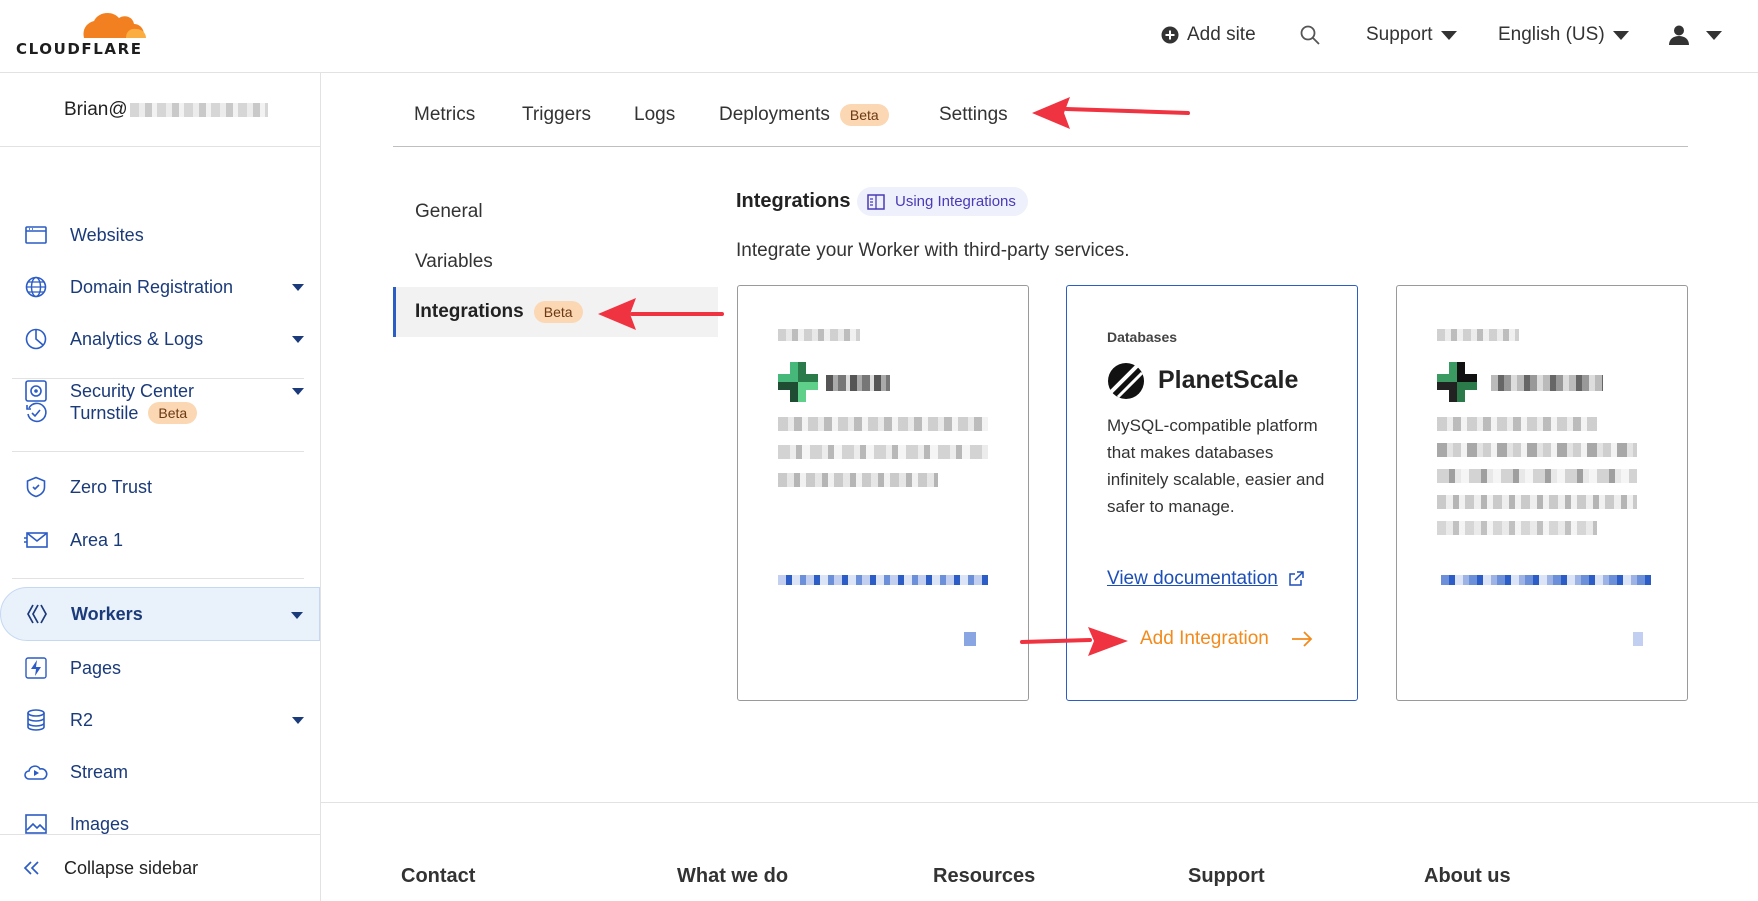 This screenshot has height=901, width=1758. I want to click on subnav-general: General, so click(555, 212).